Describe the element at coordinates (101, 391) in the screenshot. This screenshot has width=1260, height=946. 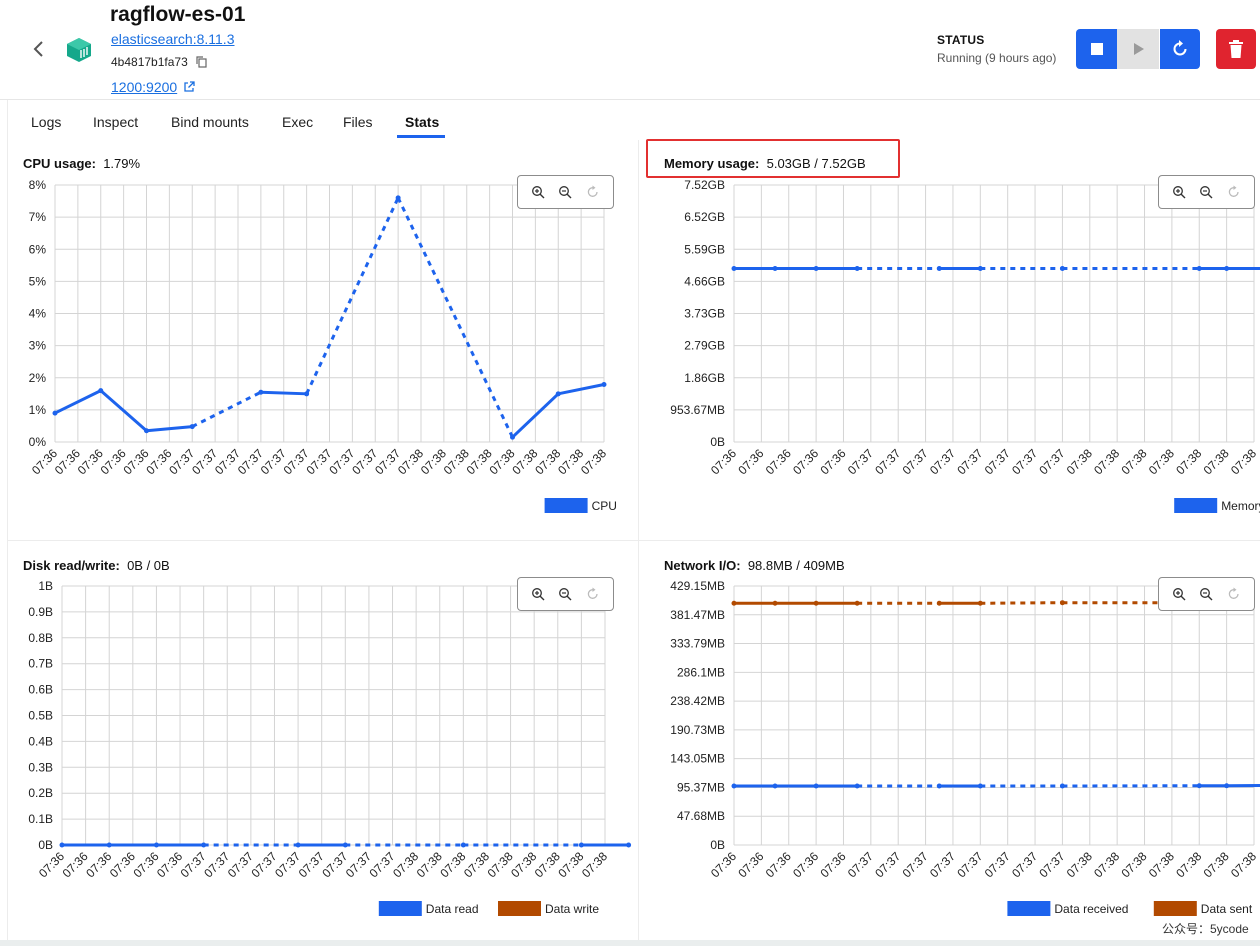
I see `cpu-data-point` at that location.